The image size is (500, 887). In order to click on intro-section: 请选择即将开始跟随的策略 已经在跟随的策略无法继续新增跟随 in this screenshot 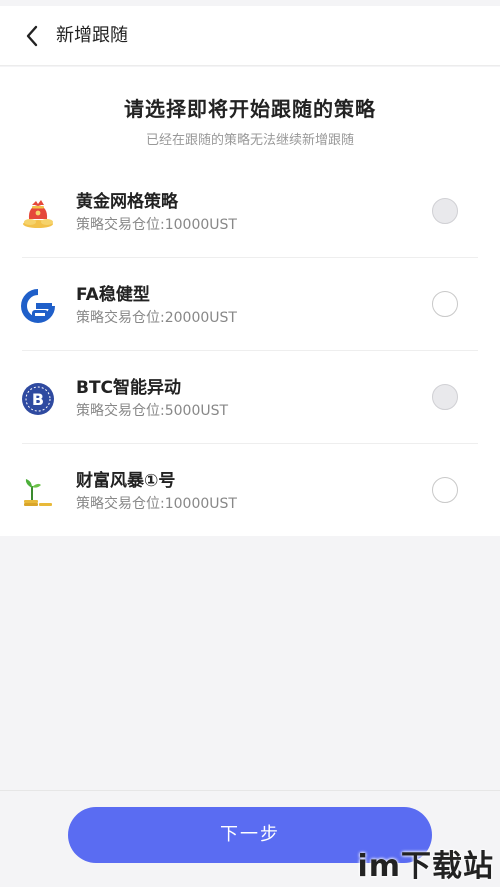, I will do `click(250, 116)`.